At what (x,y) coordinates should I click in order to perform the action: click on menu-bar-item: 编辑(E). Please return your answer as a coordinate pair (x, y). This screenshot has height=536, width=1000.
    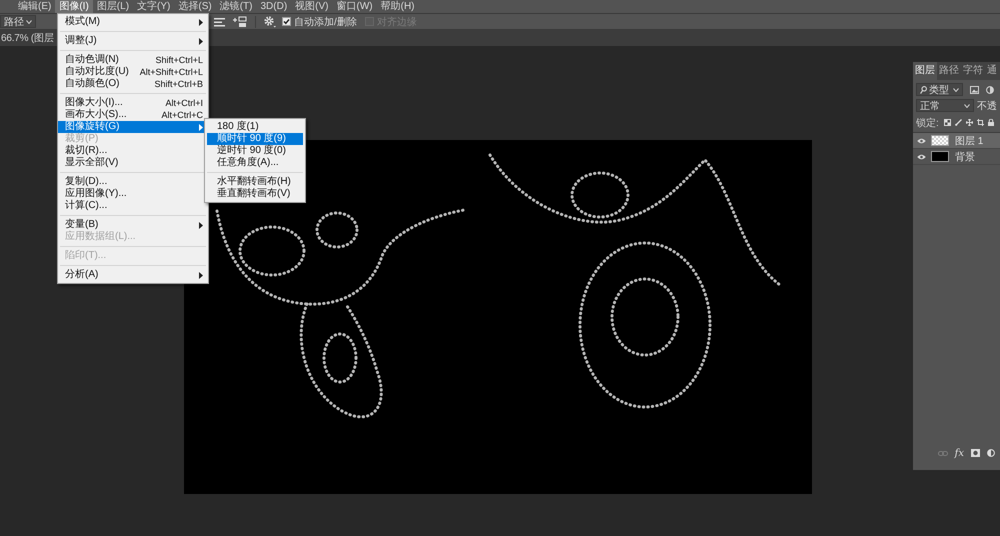
    Looking at the image, I should click on (35, 6).